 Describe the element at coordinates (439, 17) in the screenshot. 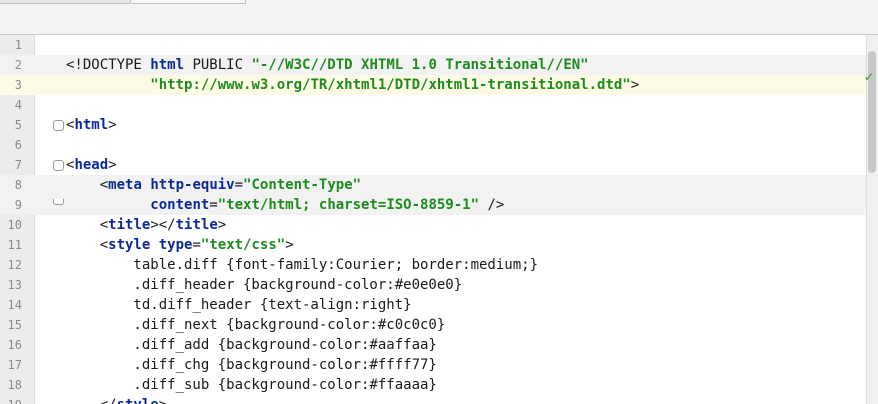

I see `tab-strip` at that location.